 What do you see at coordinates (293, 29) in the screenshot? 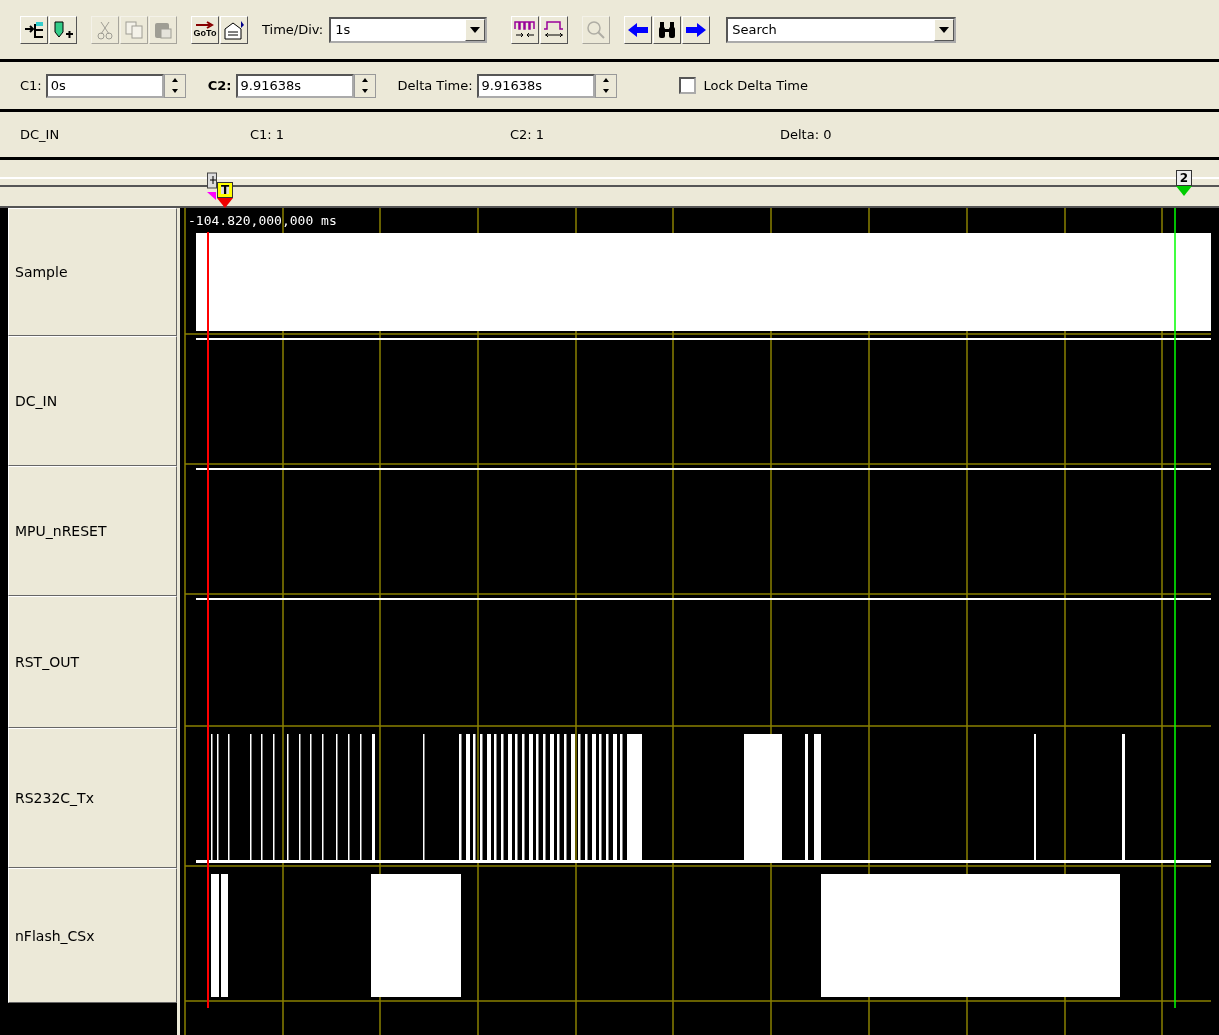
I see `time-div-label: Time/Div:` at bounding box center [293, 29].